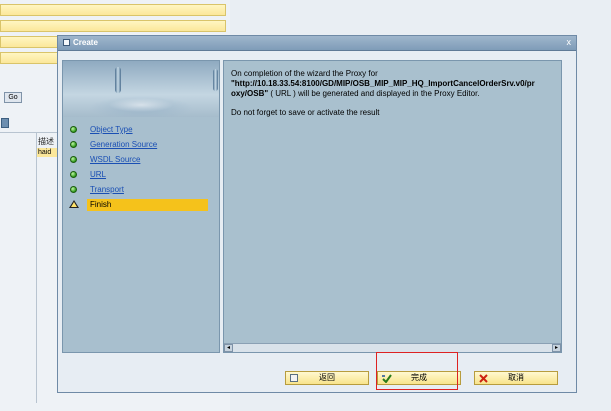  I want to click on step-link: WSDL Source, so click(115, 159).